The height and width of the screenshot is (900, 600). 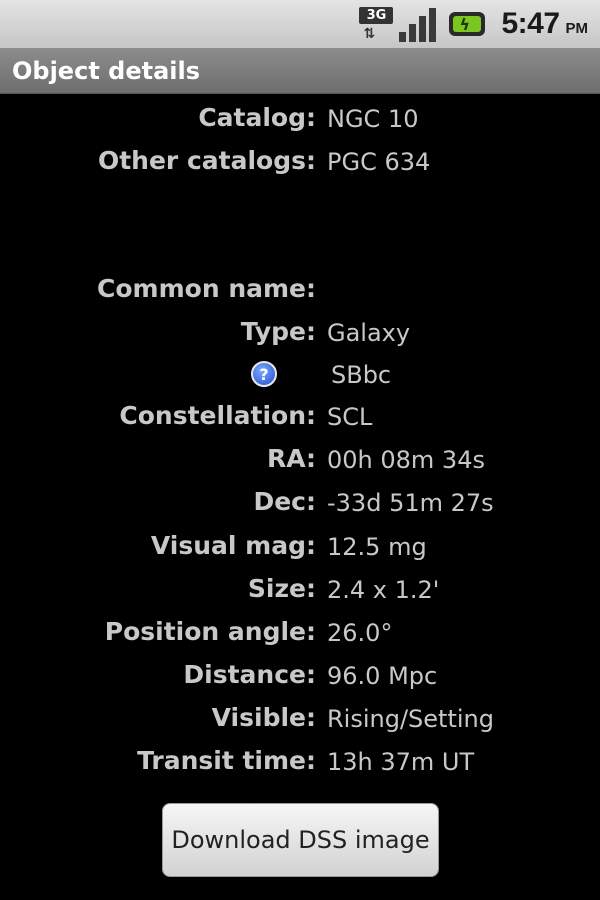 What do you see at coordinates (226, 760) in the screenshot?
I see `detail-label: Transit time:` at bounding box center [226, 760].